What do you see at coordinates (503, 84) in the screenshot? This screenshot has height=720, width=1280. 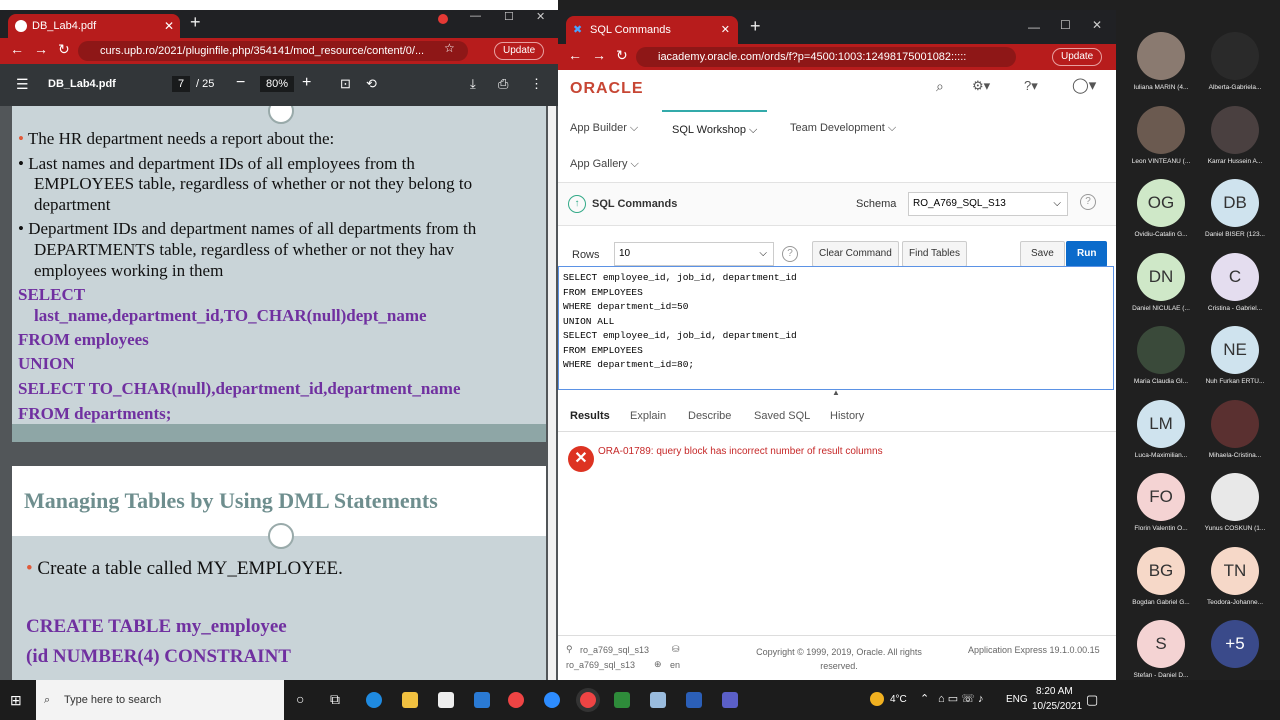 I see `print-icon: ⎙` at bounding box center [503, 84].